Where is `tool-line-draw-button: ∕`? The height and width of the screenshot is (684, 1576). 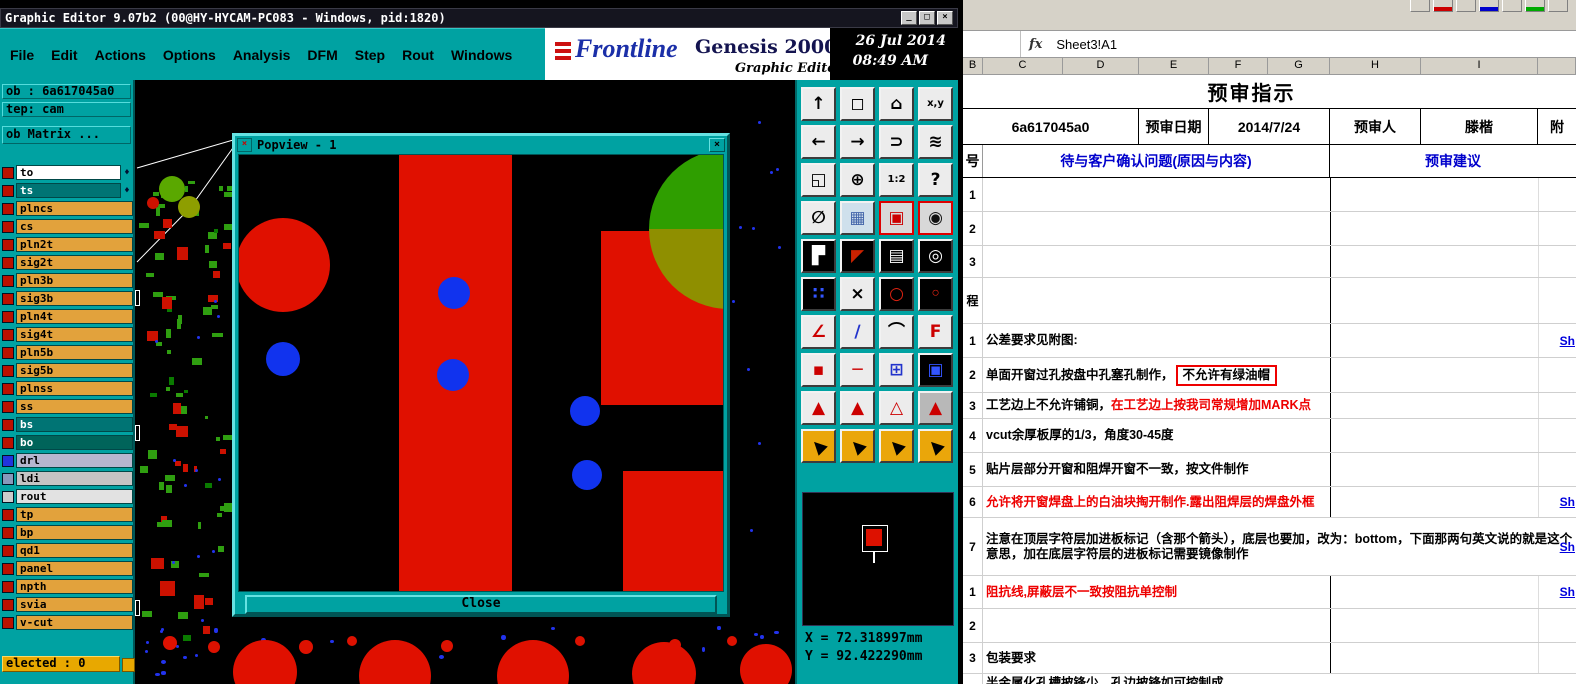
tool-line-draw-button: ∕ is located at coordinates (857, 332).